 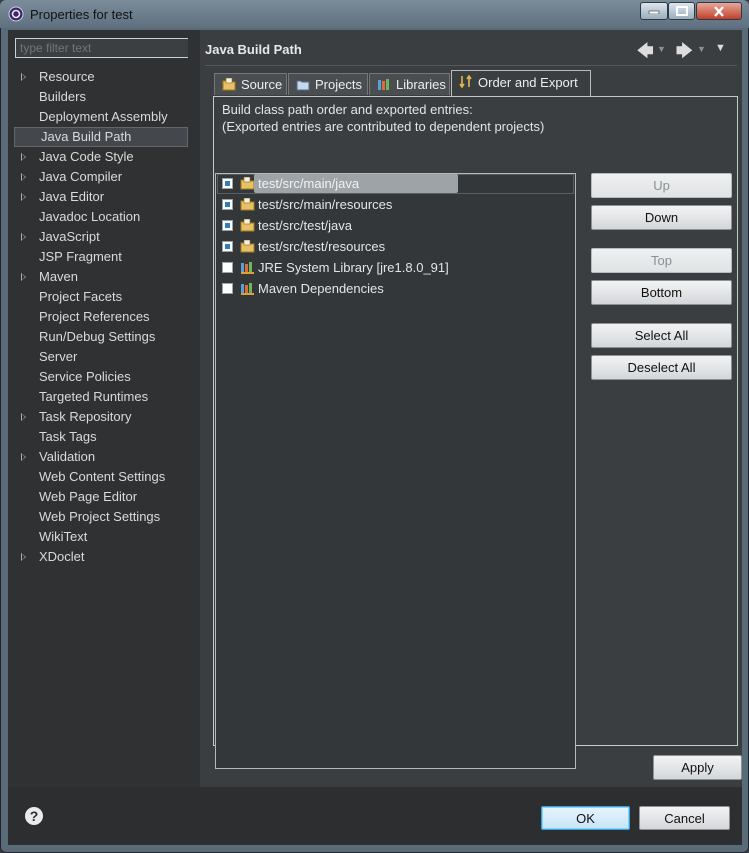 I want to click on classpath-entry-row: test/src/main/resources, so click(x=395, y=205).